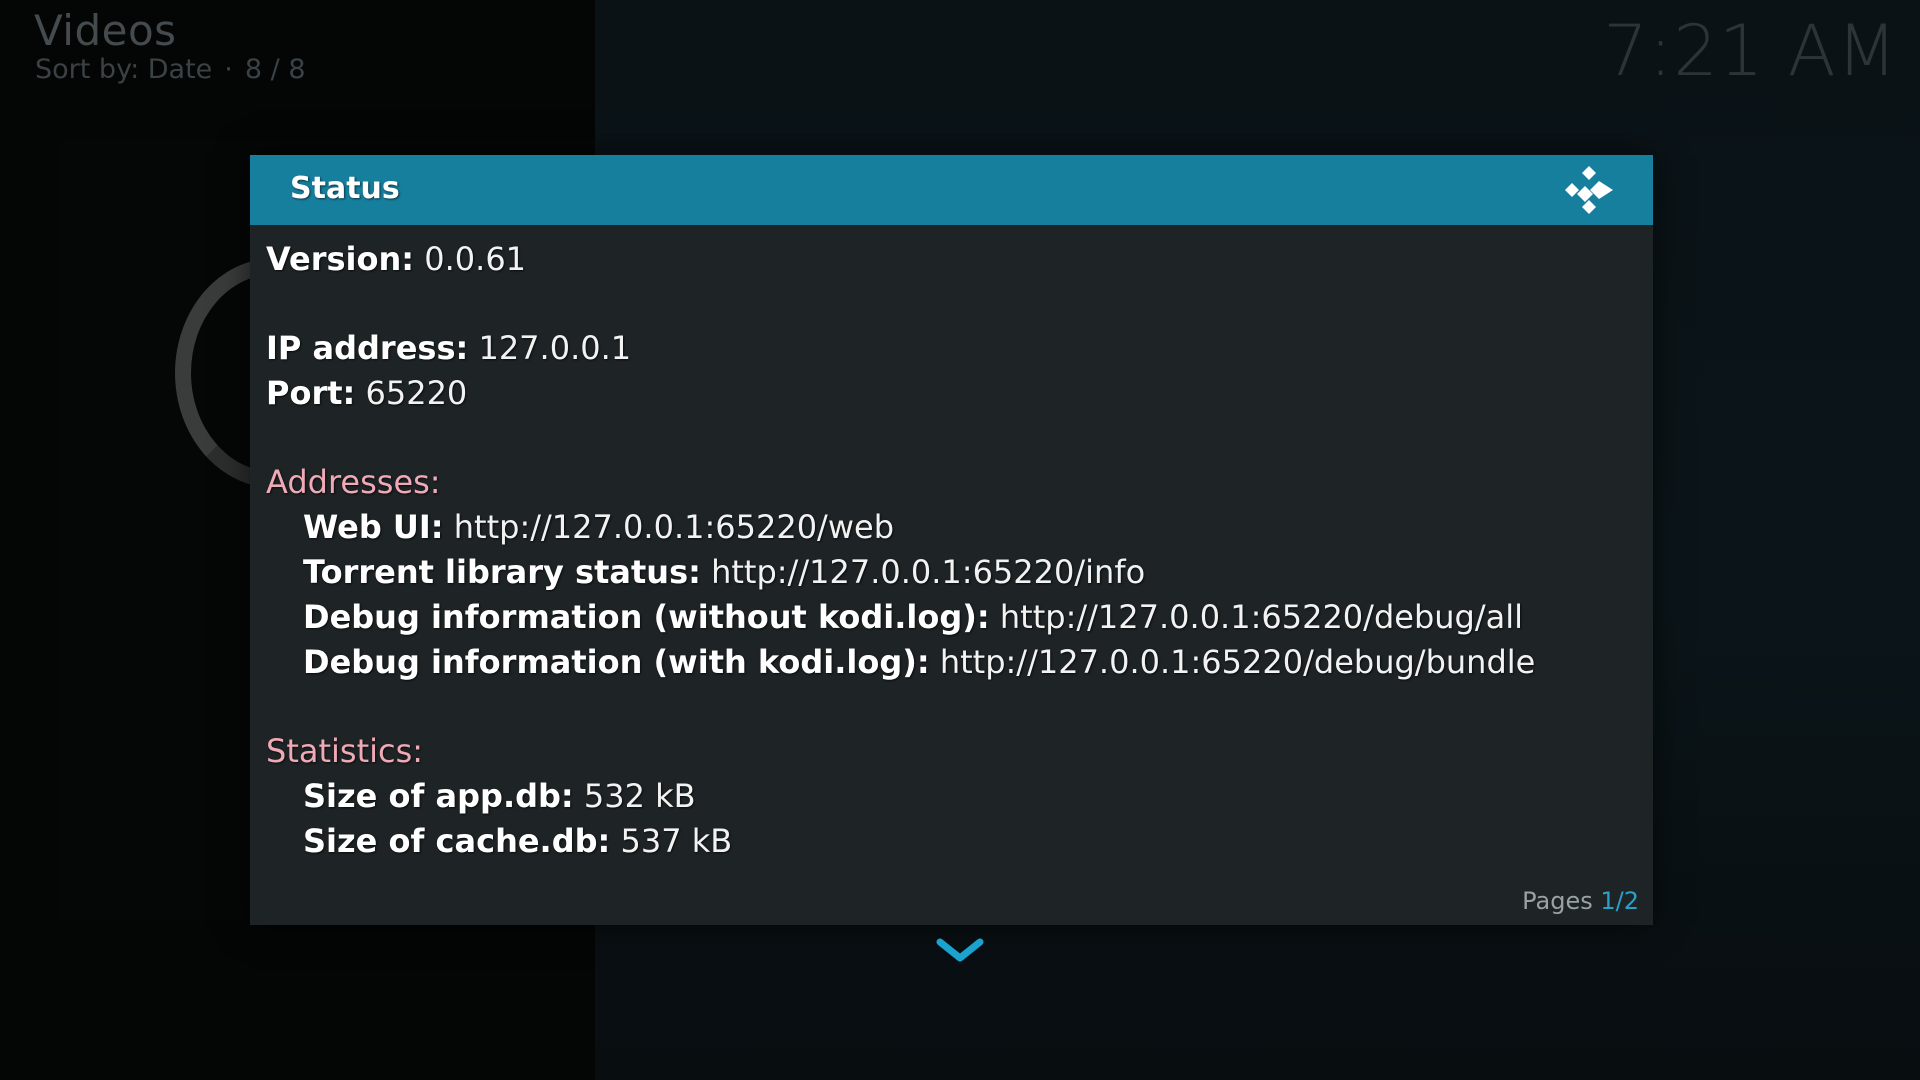 The height and width of the screenshot is (1080, 1920). Describe the element at coordinates (438, 796) in the screenshot. I see `statistic-label: Size of app.db:` at that location.